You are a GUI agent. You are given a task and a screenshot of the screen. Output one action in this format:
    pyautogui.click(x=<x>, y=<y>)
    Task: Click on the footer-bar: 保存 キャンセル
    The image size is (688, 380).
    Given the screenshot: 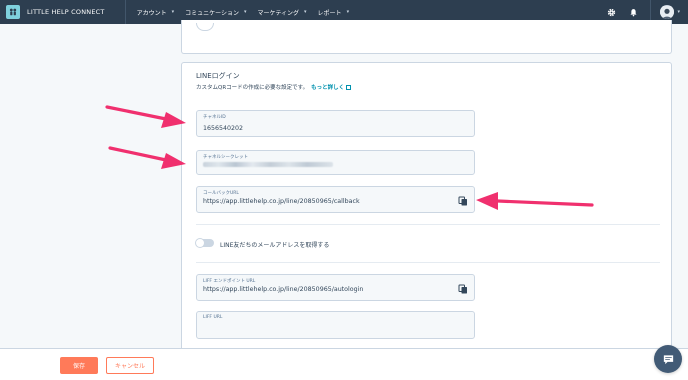 What is the action you would take?
    pyautogui.click(x=344, y=364)
    